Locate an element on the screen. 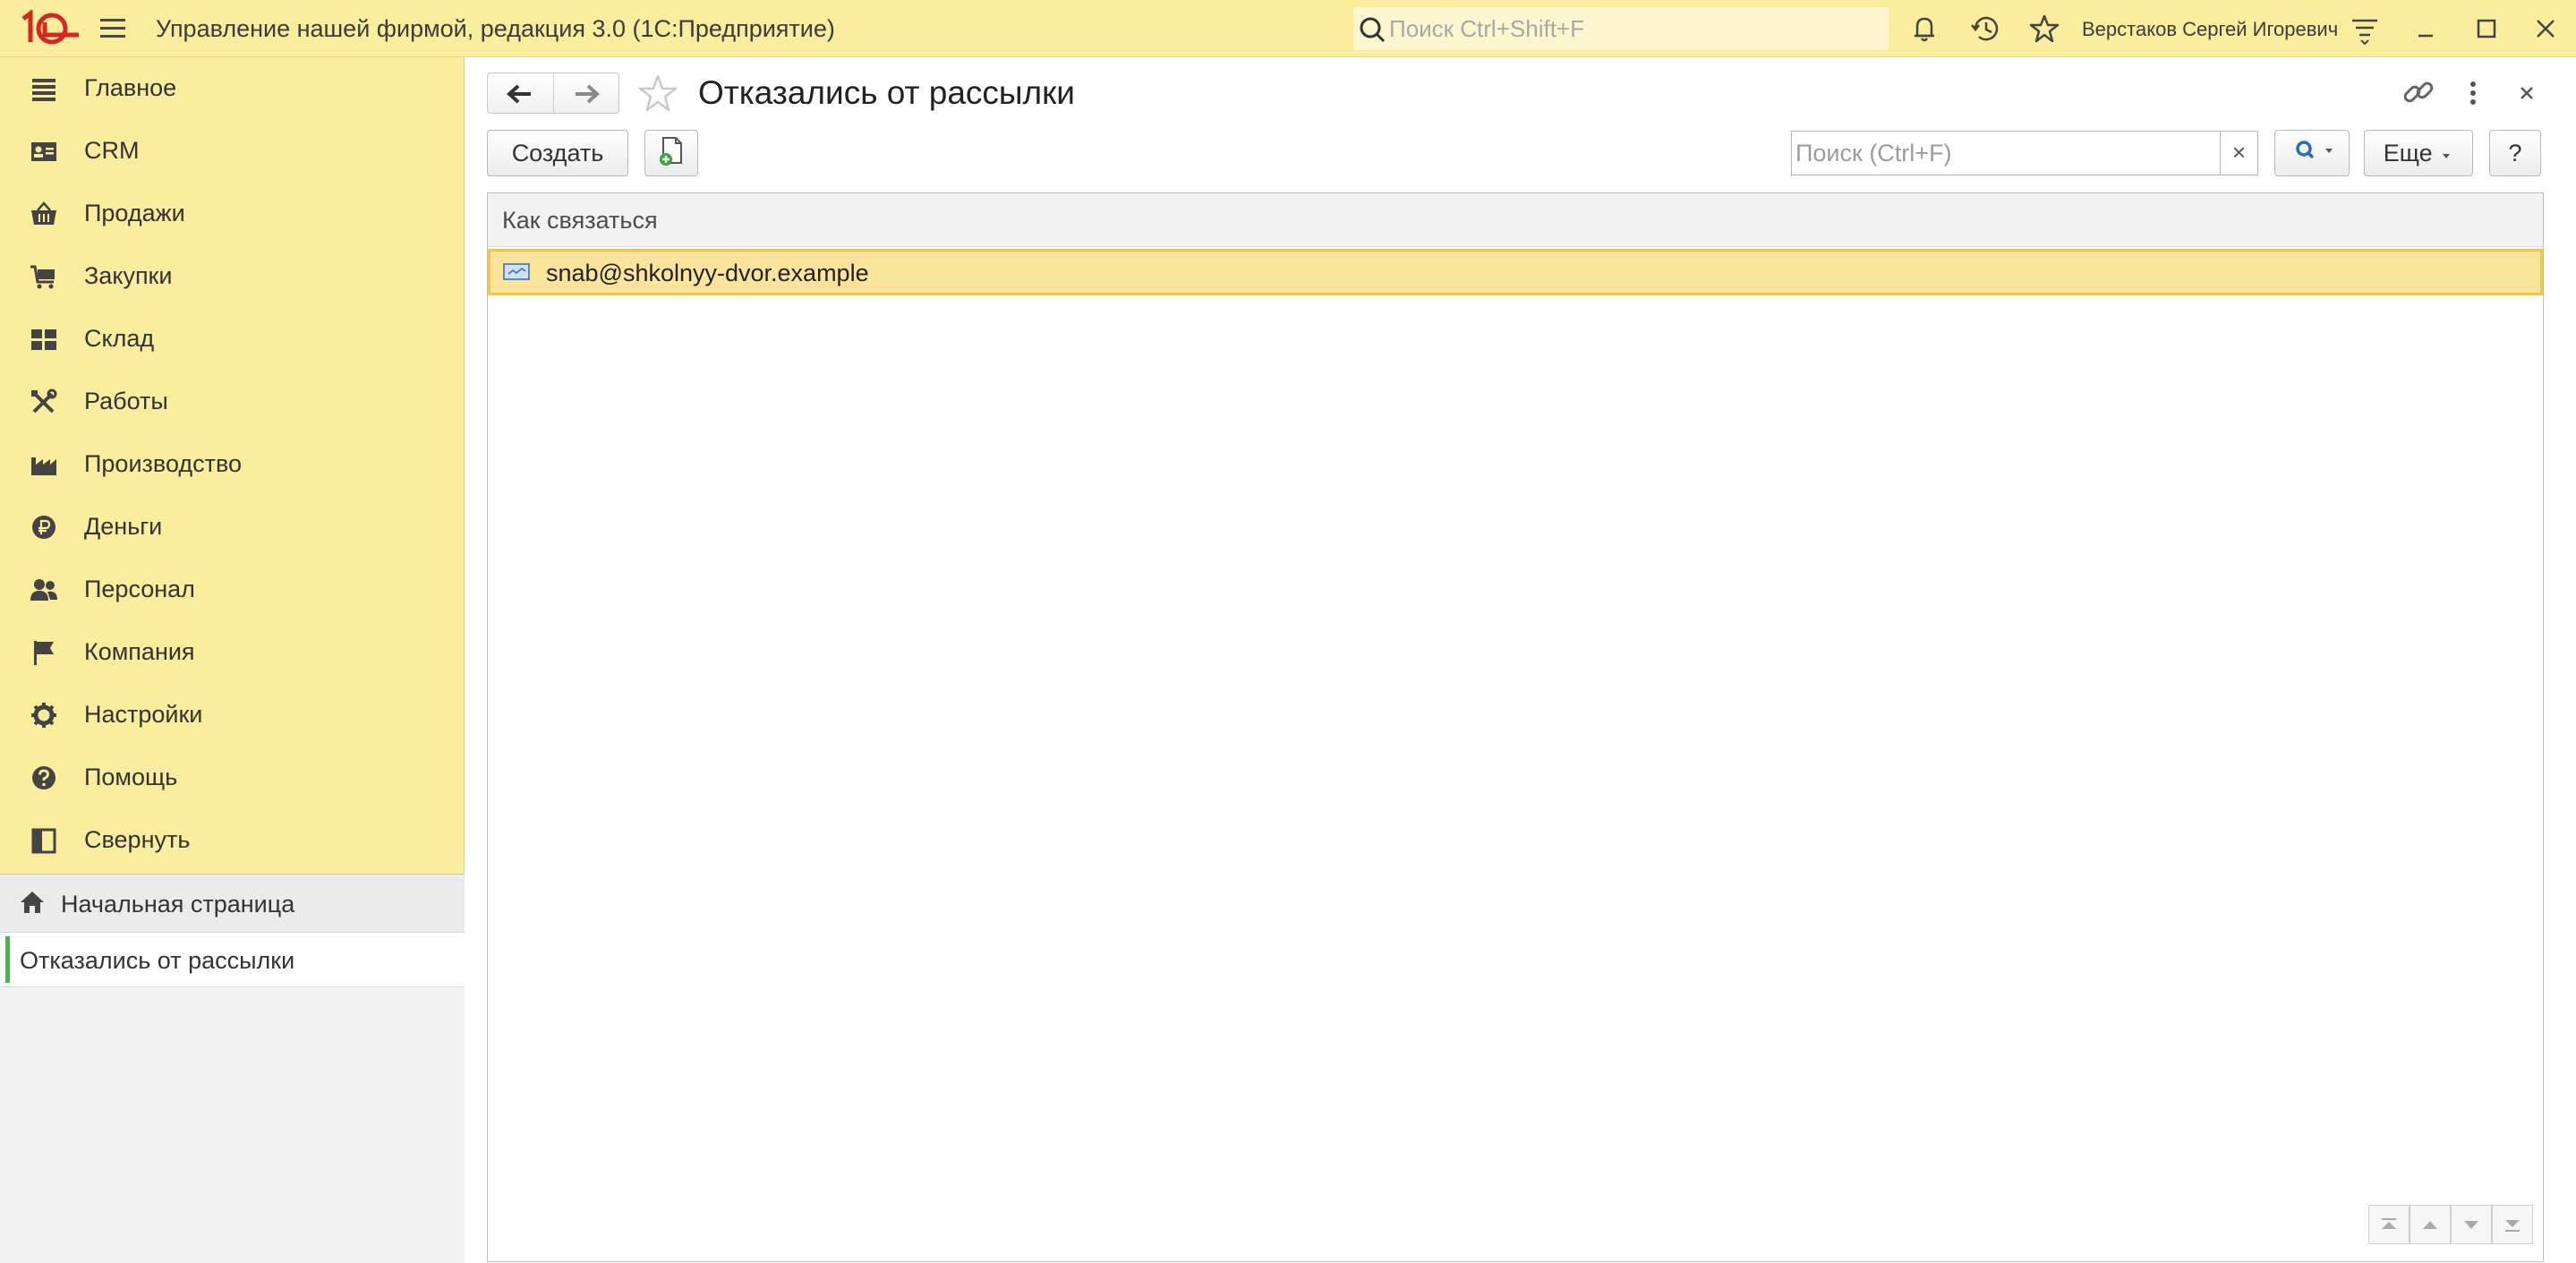 The height and width of the screenshot is (1263, 2576). collapse-panel-icon is located at coordinates (44, 841).